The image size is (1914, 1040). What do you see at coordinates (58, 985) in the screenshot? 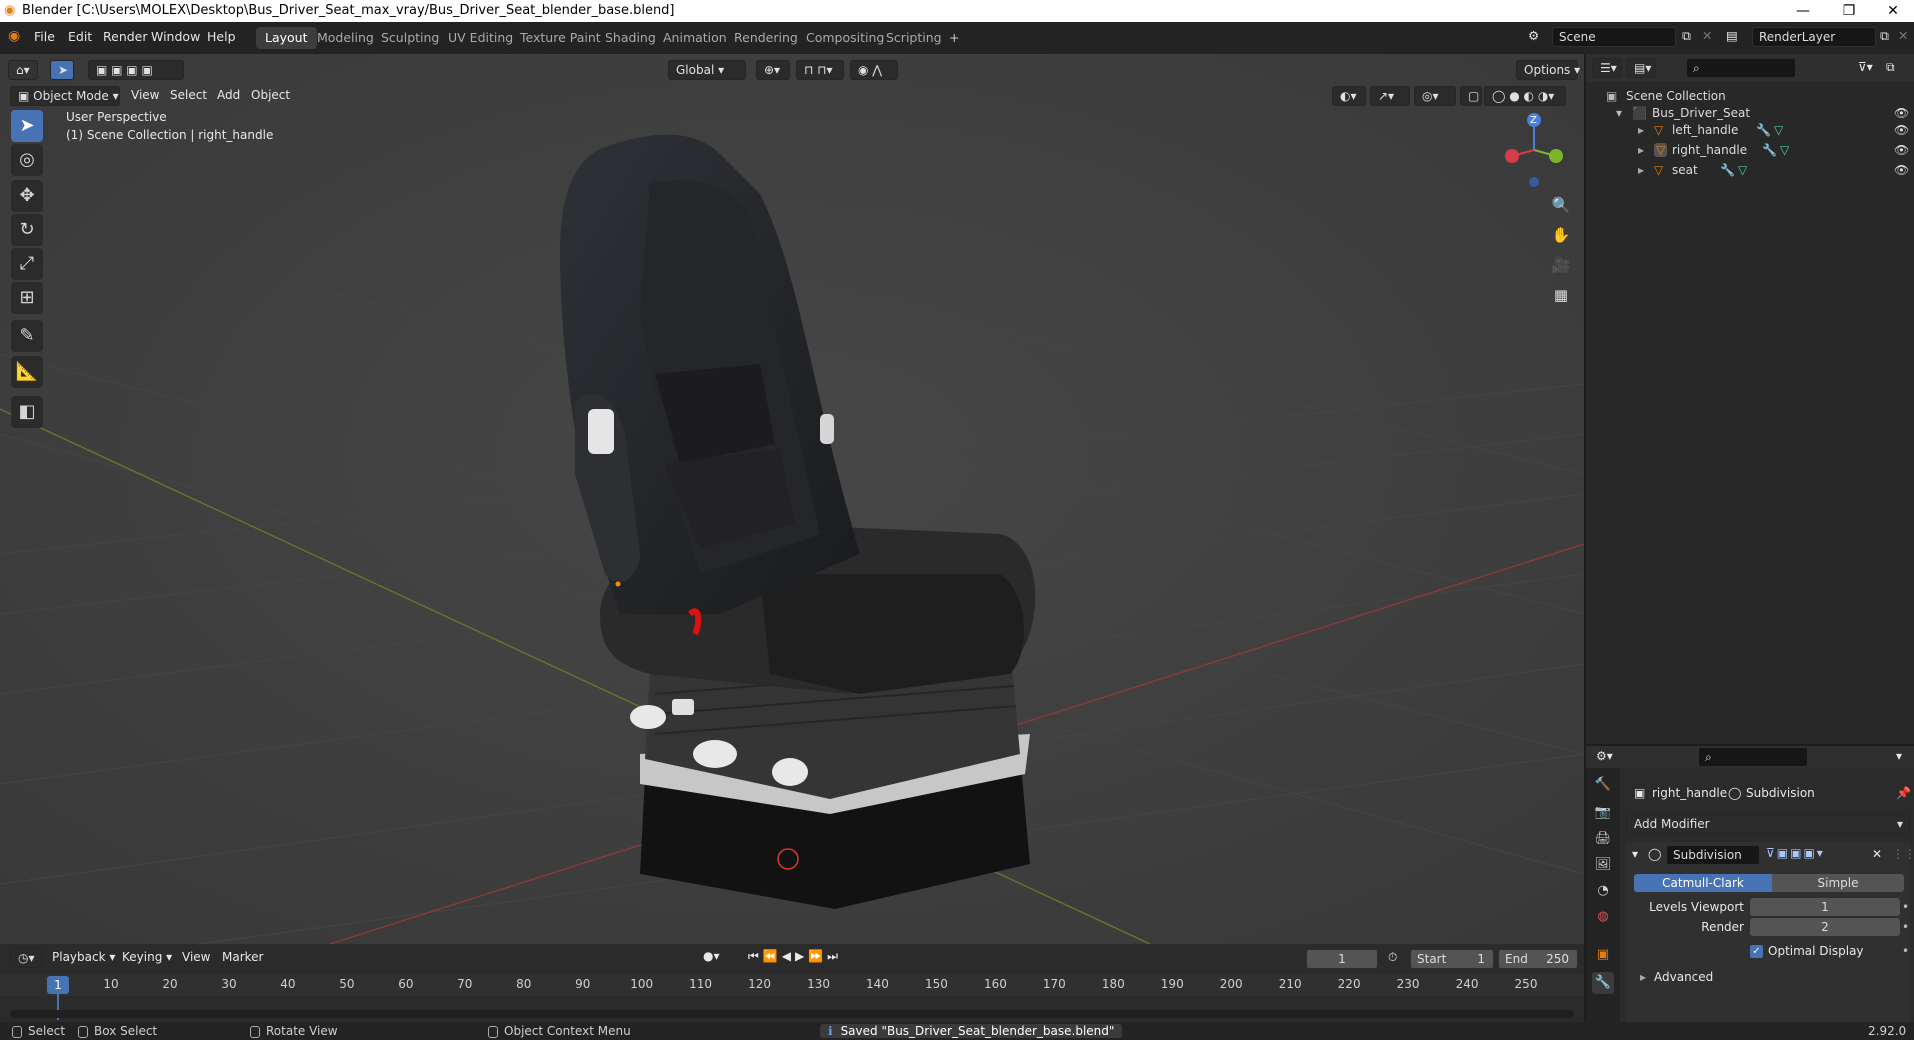
I see `playhead-frame-indicator: 1` at bounding box center [58, 985].